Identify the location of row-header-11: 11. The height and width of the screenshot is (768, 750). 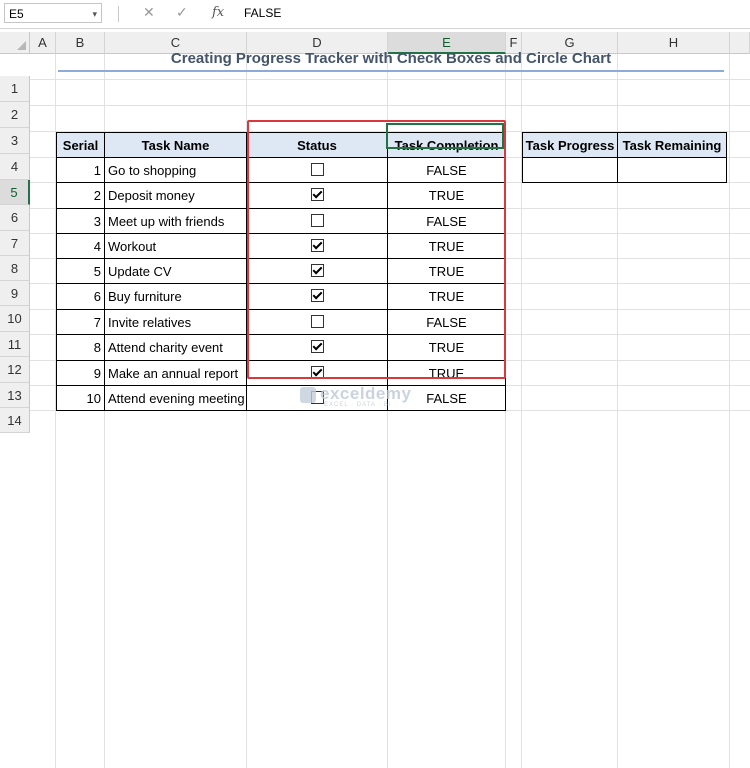
(15, 344).